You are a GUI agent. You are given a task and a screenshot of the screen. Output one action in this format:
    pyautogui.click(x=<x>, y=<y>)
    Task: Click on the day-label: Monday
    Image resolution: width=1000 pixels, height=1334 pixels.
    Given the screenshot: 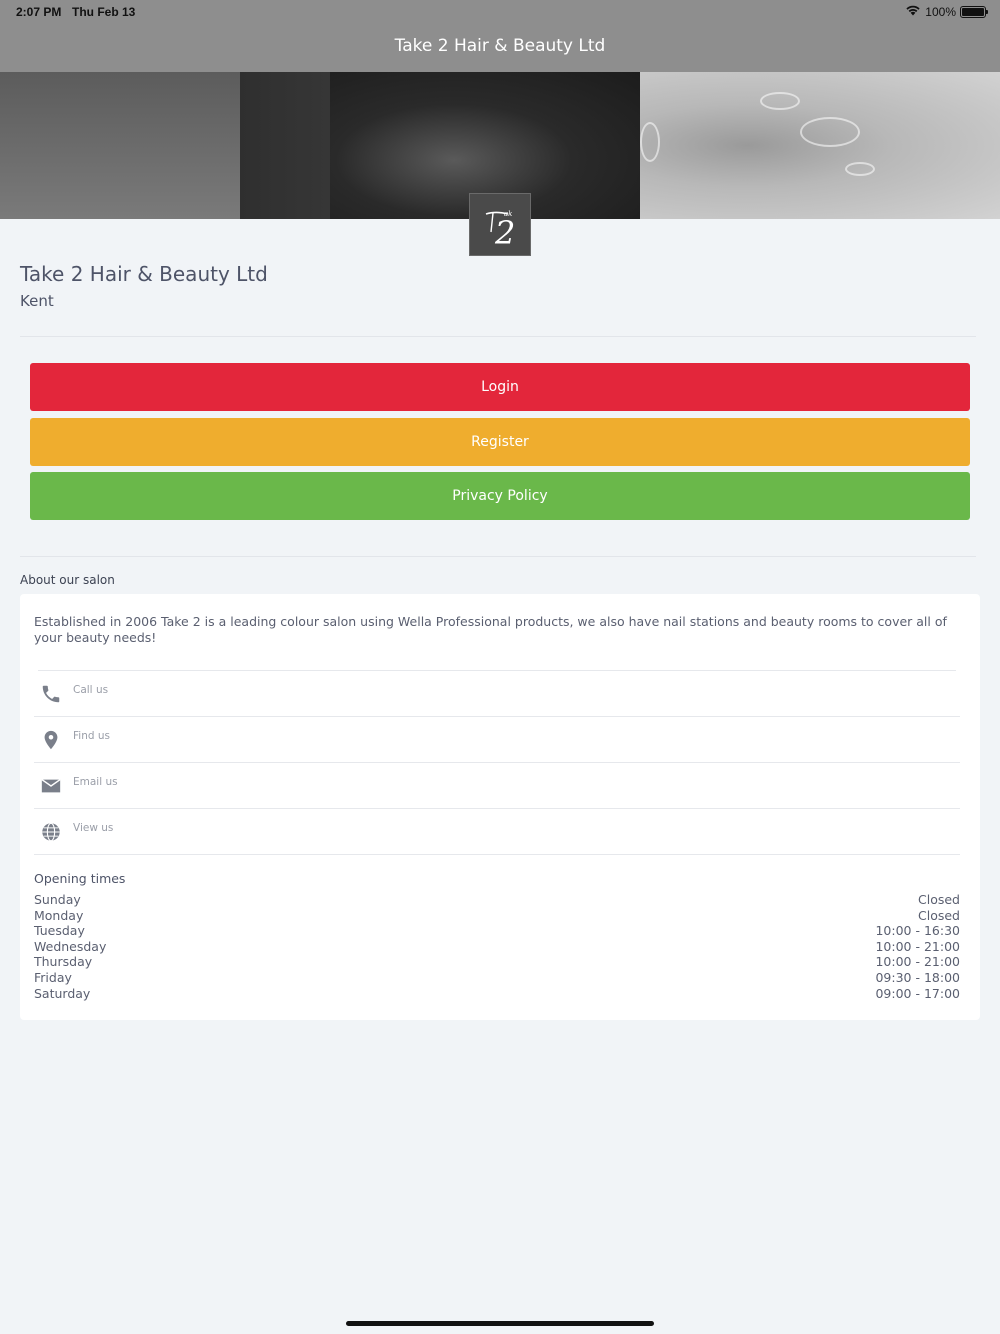 What is the action you would take?
    pyautogui.click(x=59, y=915)
    